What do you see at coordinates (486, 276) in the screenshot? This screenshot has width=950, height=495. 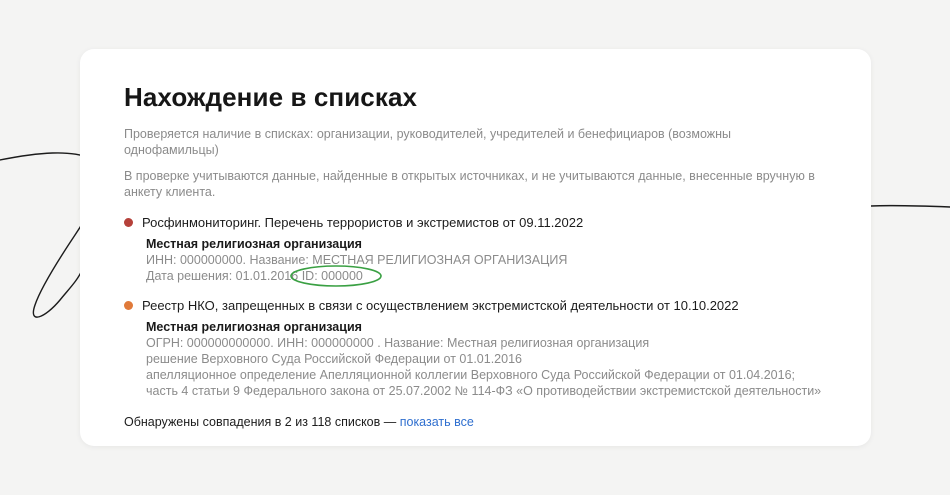 I see `decision-line: Дата решения: 01.01.2016 ID: 000000` at bounding box center [486, 276].